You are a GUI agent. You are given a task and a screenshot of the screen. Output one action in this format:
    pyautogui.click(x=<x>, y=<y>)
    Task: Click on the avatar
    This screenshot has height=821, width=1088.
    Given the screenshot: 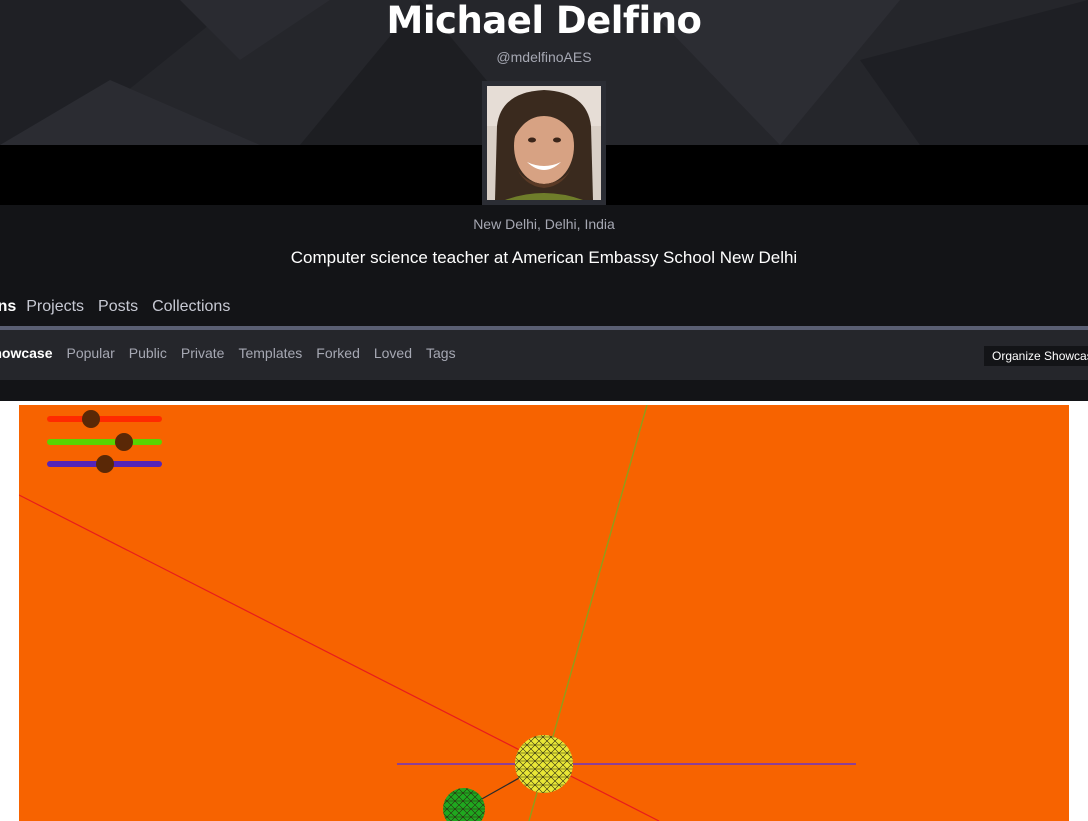 What is the action you would take?
    pyautogui.click(x=544, y=143)
    